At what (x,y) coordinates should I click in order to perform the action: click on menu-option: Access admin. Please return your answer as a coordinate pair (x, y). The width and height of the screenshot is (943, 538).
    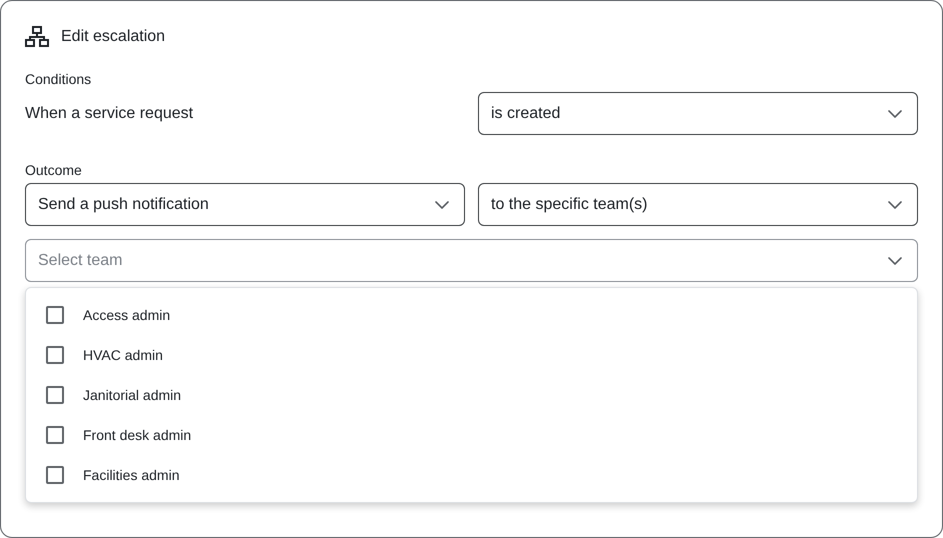
    Looking at the image, I should click on (481, 315).